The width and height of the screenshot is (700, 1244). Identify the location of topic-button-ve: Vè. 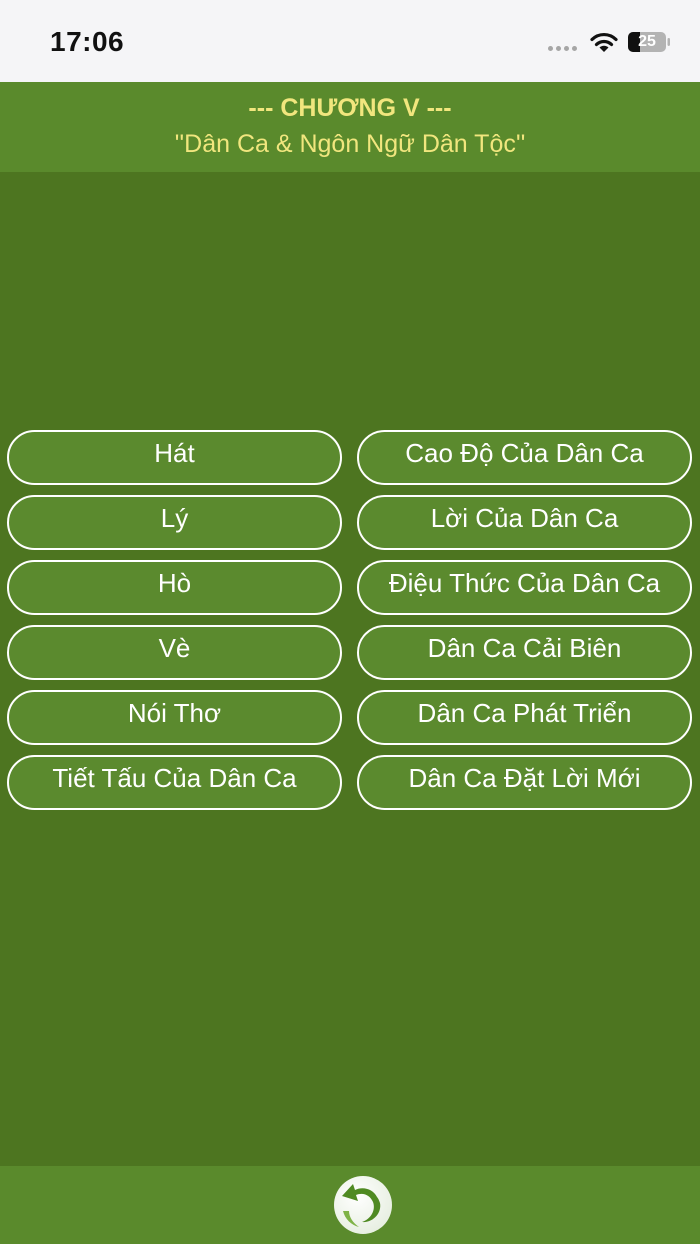
(174, 652).